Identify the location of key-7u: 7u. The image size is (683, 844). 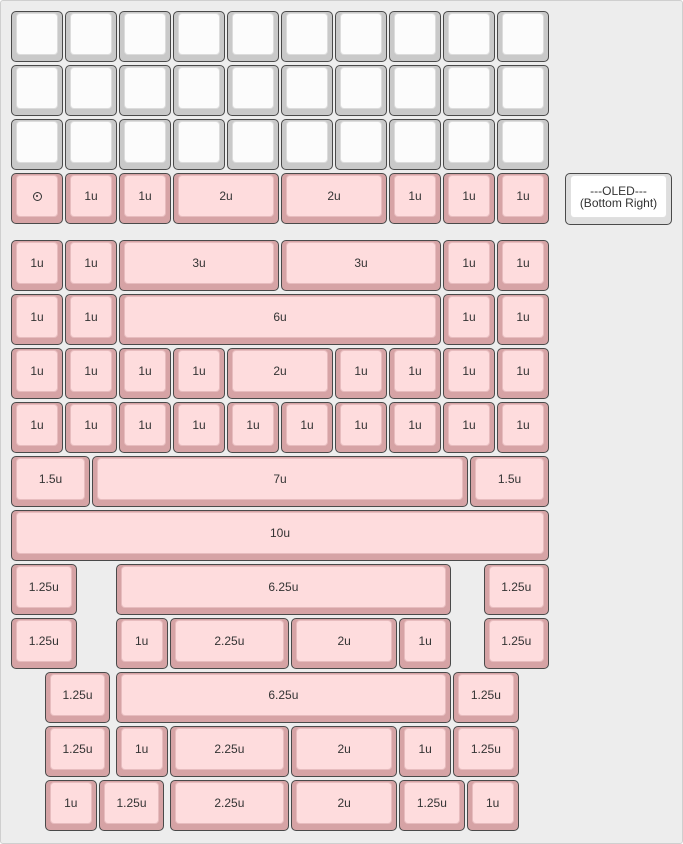
(280, 481).